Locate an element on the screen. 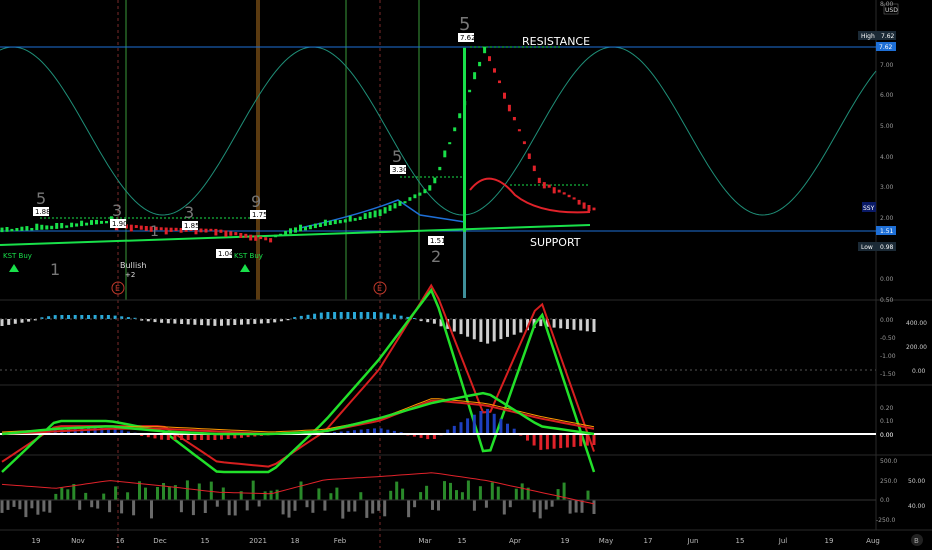  spike-candle is located at coordinates (464, 140).